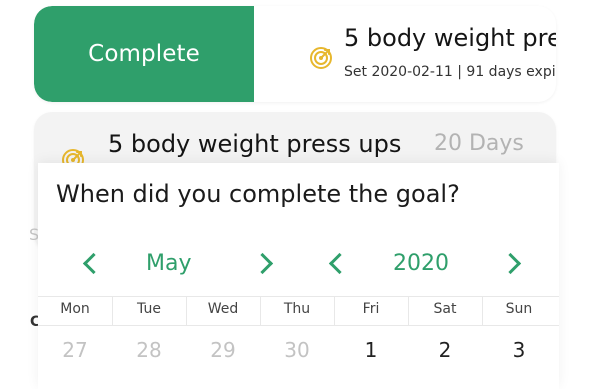 The height and width of the screenshot is (389, 589). I want to click on weekday-thu: Thu, so click(297, 309).